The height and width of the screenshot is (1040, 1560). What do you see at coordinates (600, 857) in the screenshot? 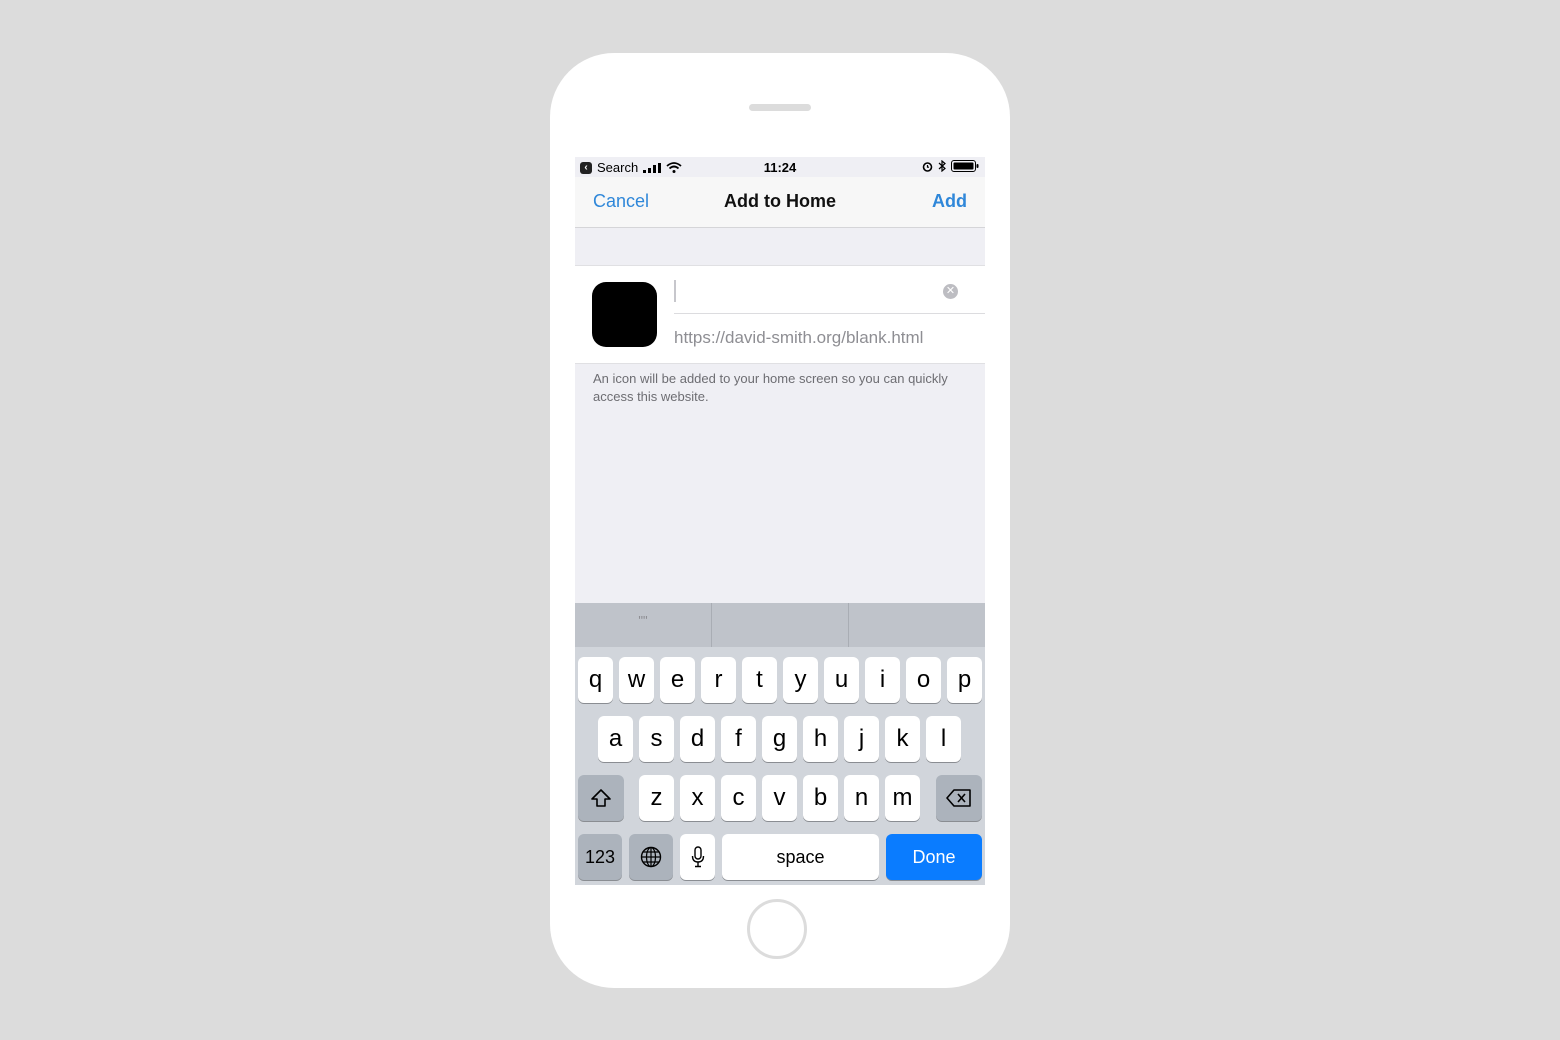
I see `numbers-key: 123` at bounding box center [600, 857].